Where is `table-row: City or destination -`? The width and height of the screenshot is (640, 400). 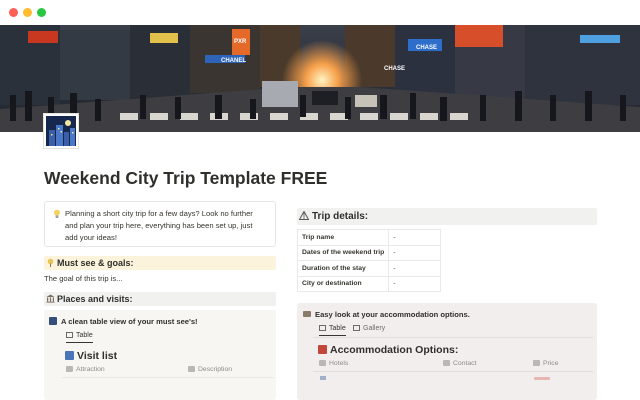
table-row: City or destination - is located at coordinates (369, 283).